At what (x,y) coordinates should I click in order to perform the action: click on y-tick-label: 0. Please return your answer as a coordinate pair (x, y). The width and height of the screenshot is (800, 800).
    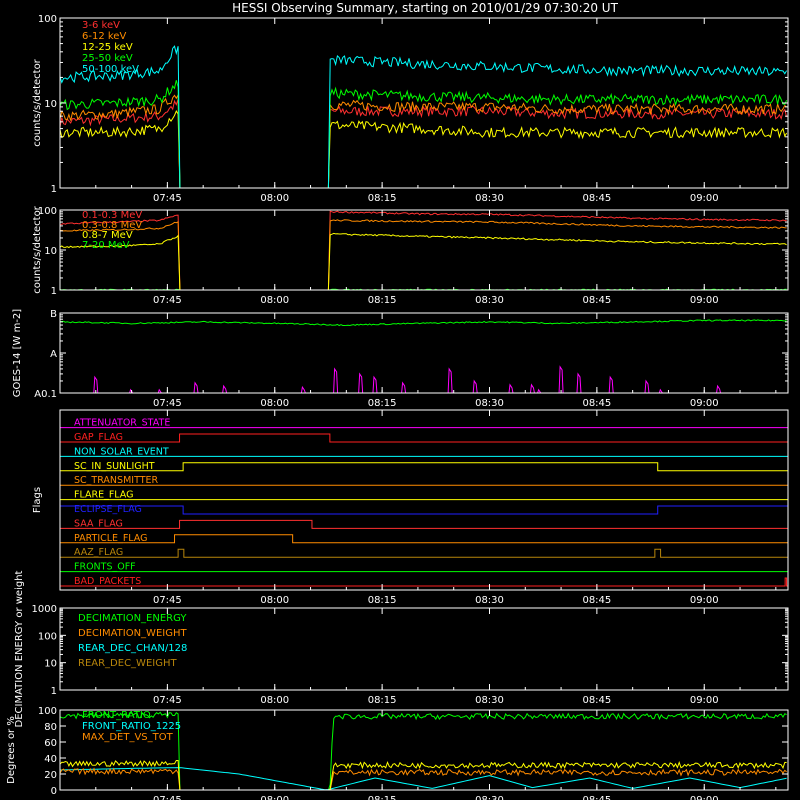
    Looking at the image, I should click on (54, 791).